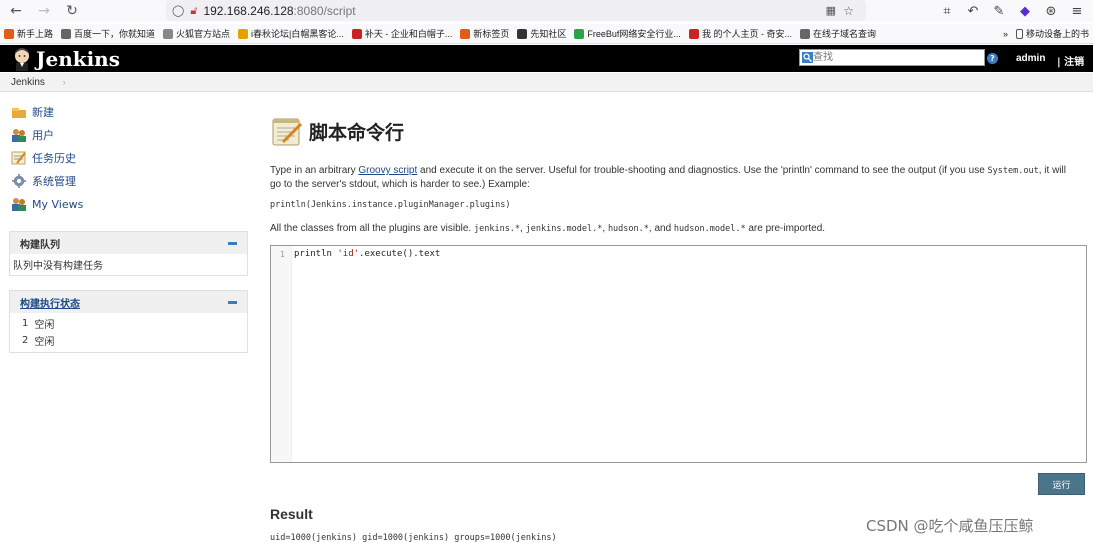 The height and width of the screenshot is (543, 1093). I want to click on bookmark-item: 新标签页, so click(484, 33).